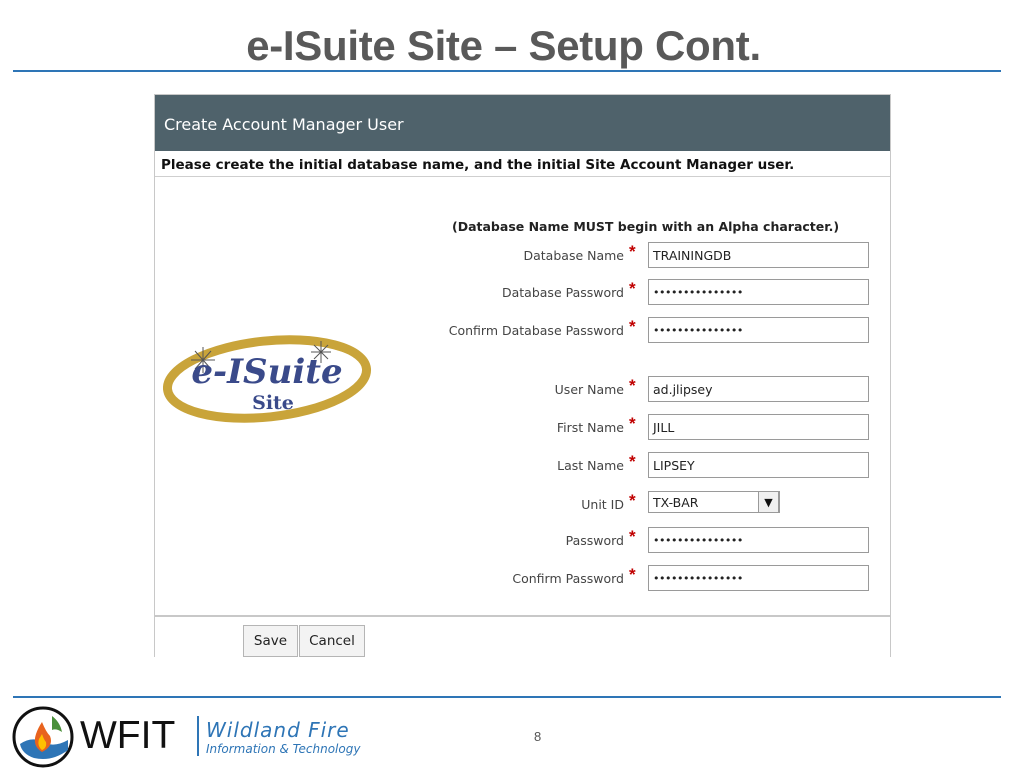  What do you see at coordinates (768, 502) in the screenshot?
I see `chevron-down-icon: ▼` at bounding box center [768, 502].